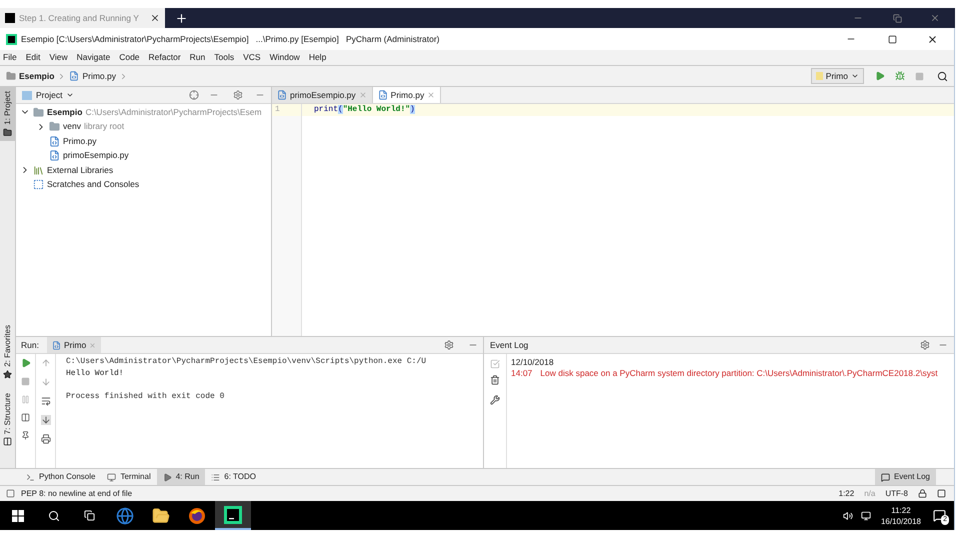 The height and width of the screenshot is (540, 960). What do you see at coordinates (510, 345) in the screenshot?
I see `panel-title: Event Log` at bounding box center [510, 345].